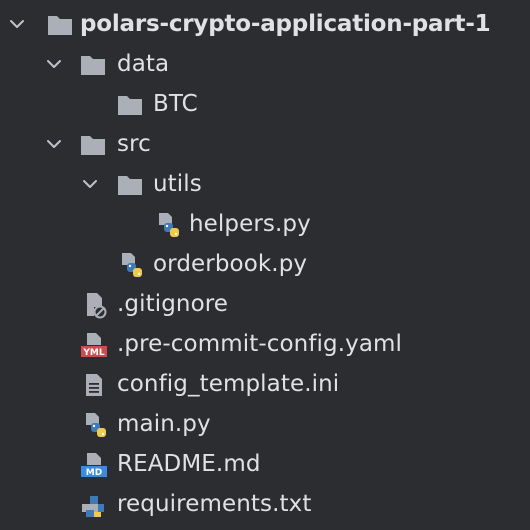 The width and height of the screenshot is (530, 530). I want to click on tree-row-utils: utils, so click(265, 184).